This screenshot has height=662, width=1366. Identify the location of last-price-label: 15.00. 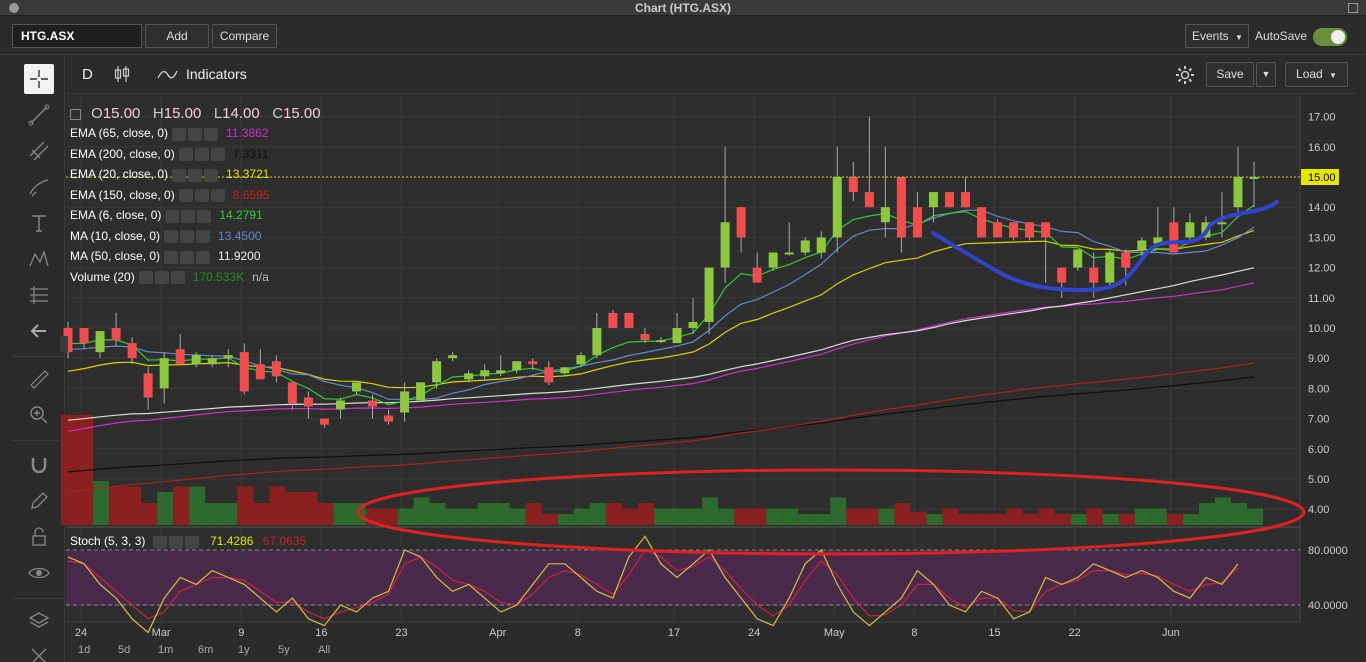
(1322, 178).